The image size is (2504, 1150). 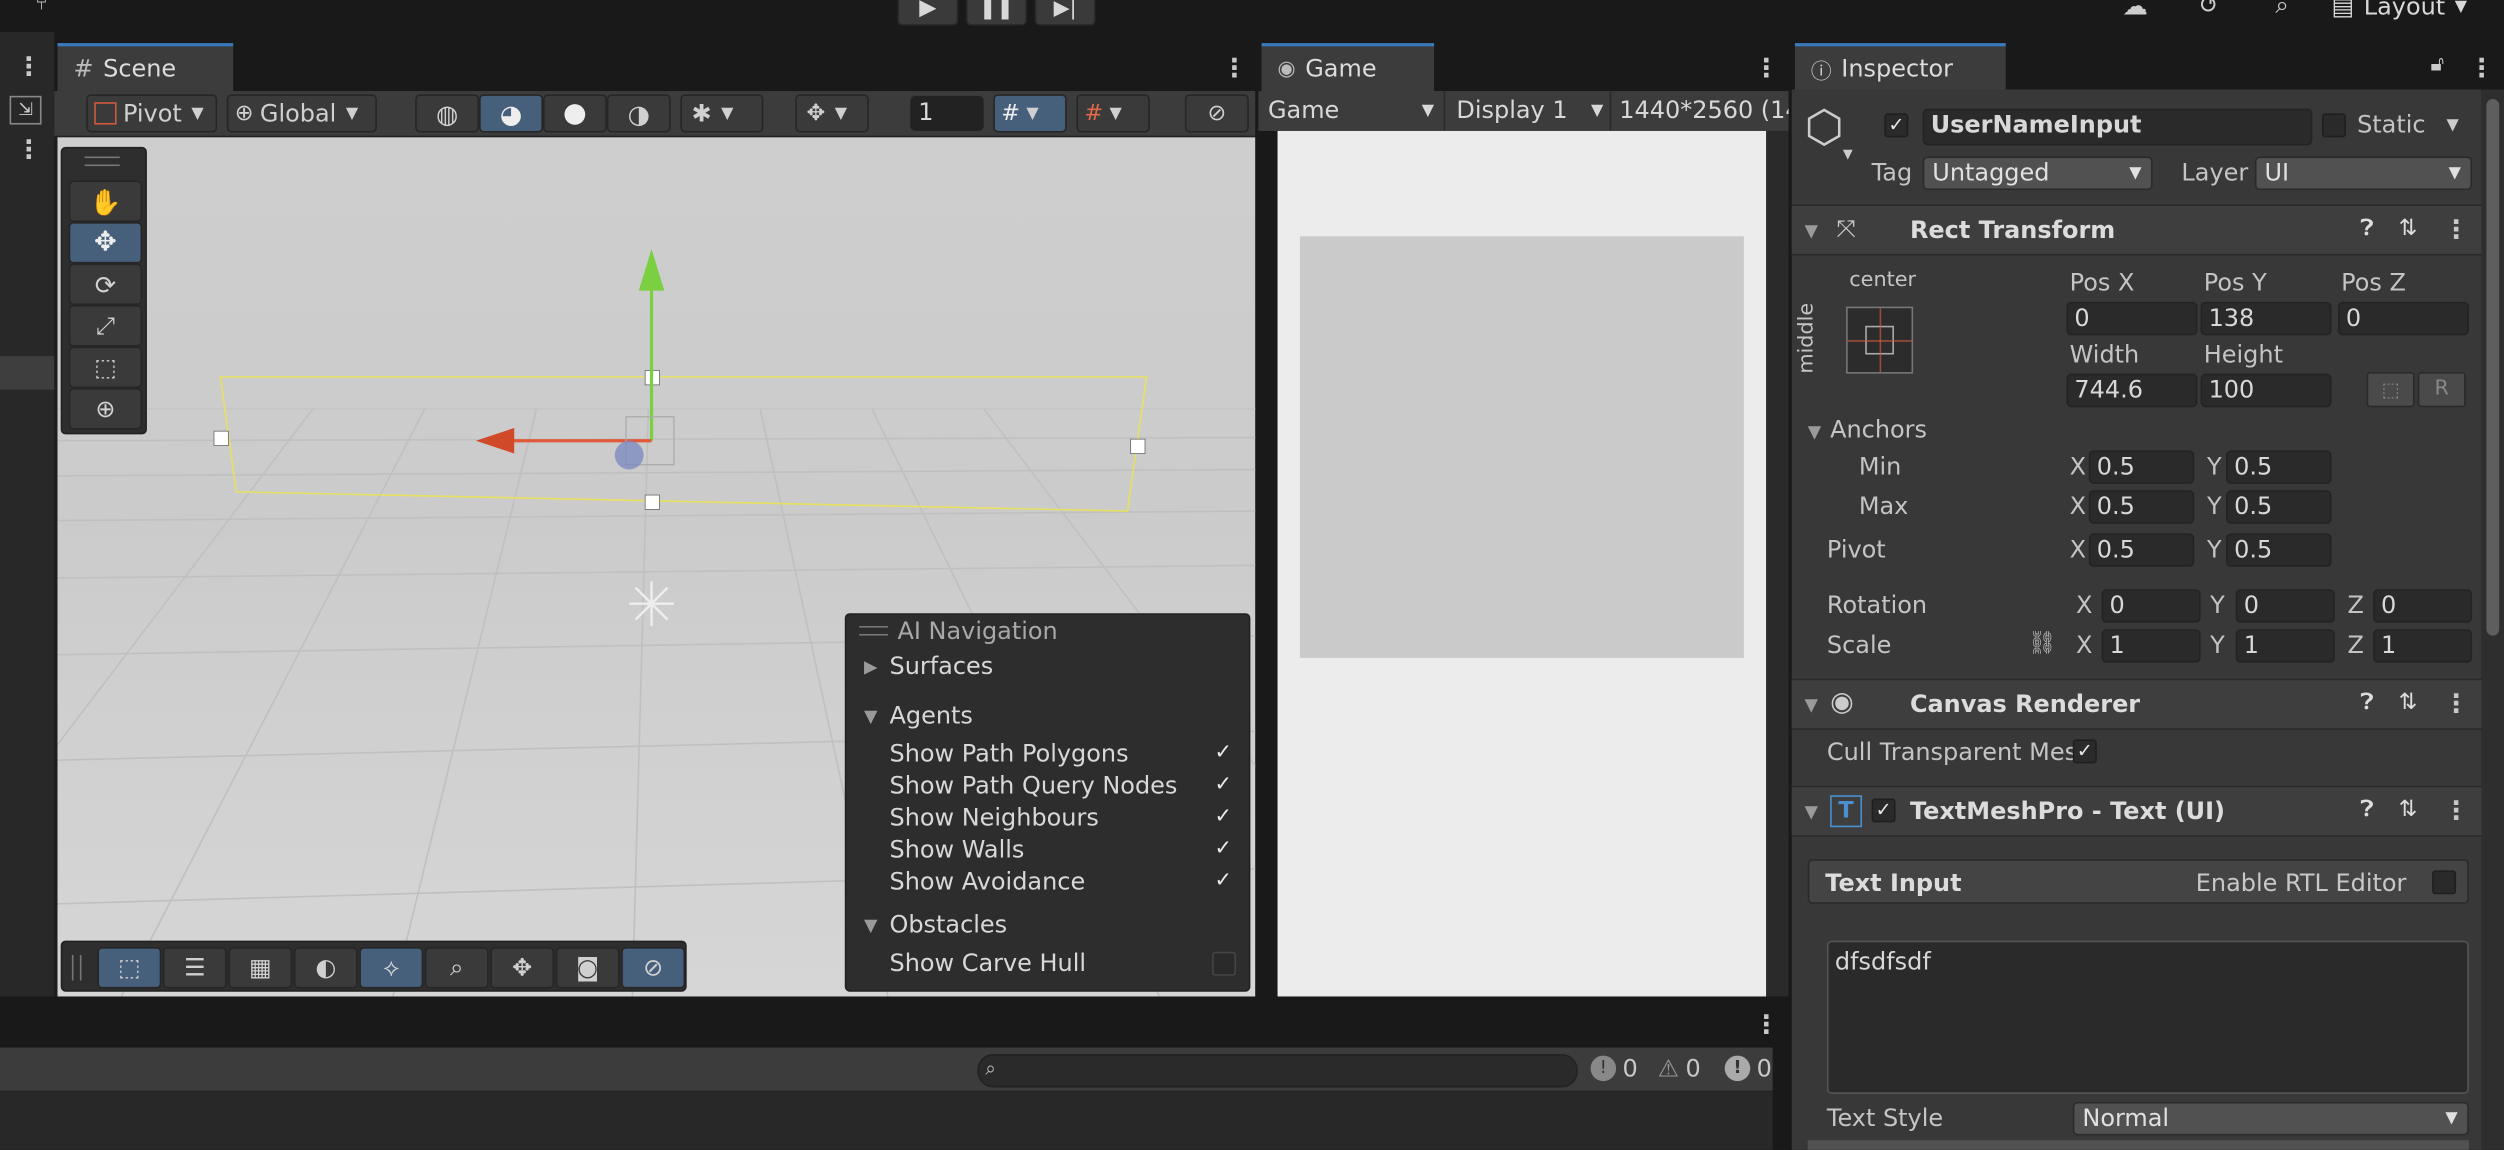 I want to click on grid-visibility-dropdown: # ▼, so click(x=1030, y=113).